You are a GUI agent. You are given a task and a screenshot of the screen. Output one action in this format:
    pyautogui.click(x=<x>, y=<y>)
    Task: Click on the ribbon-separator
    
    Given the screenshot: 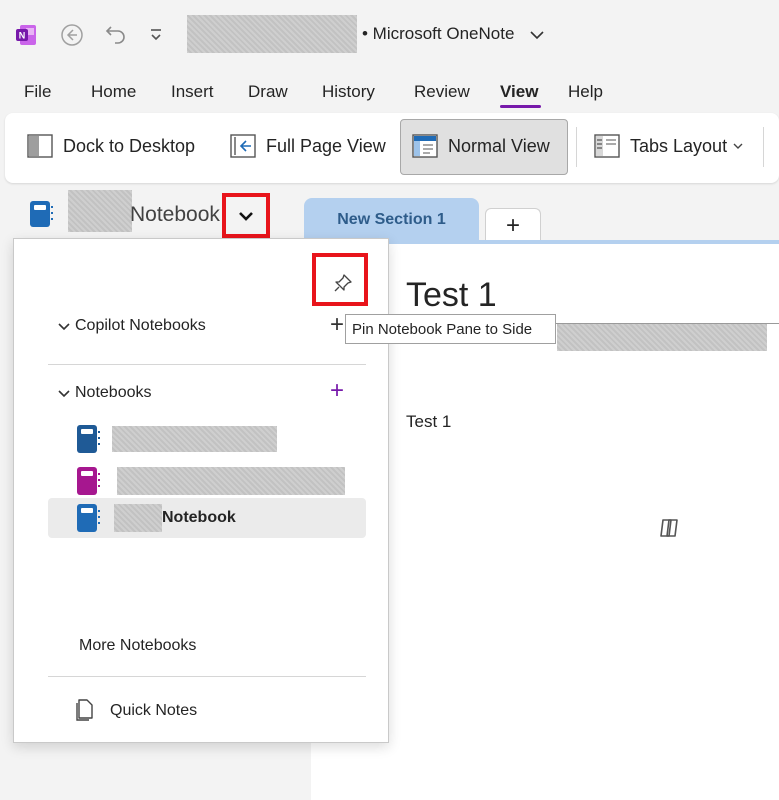 What is the action you would take?
    pyautogui.click(x=576, y=147)
    